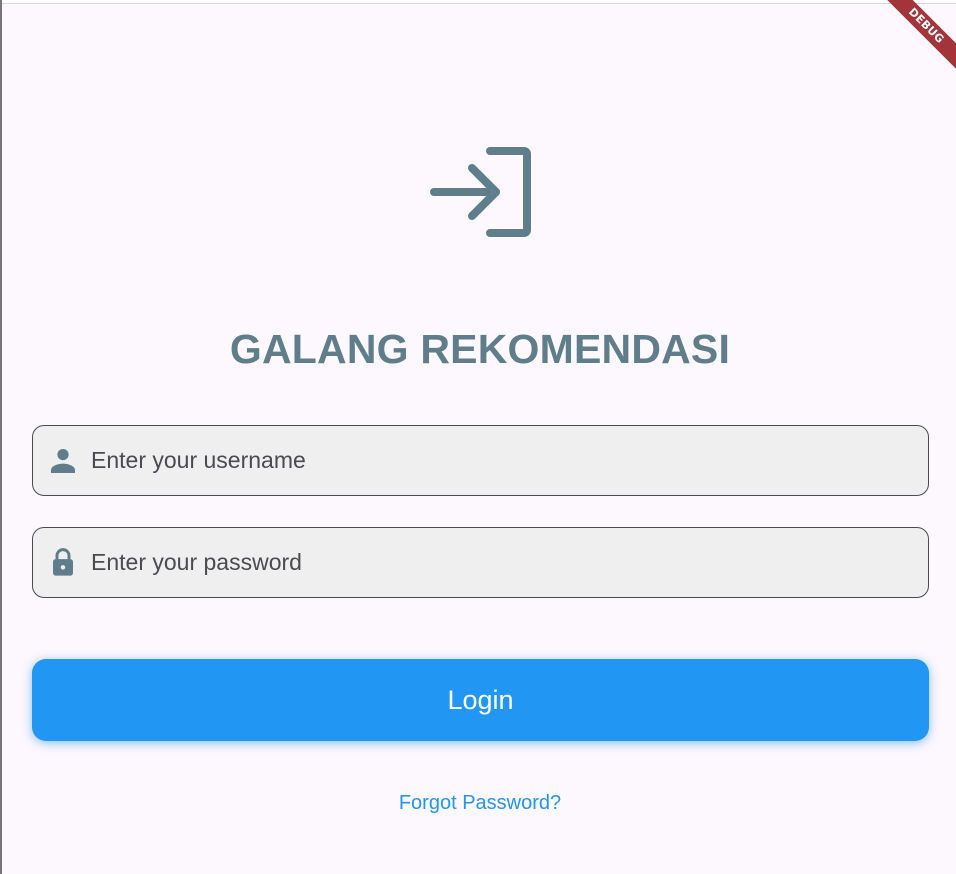  What do you see at coordinates (478, 803) in the screenshot?
I see `forgot-password-link: Forgot Password?` at bounding box center [478, 803].